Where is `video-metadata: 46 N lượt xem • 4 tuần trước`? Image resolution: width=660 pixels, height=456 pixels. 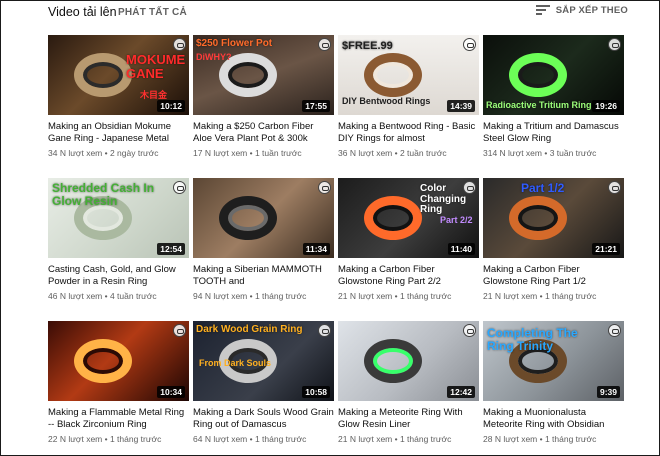 video-metadata: 46 N lượt xem • 4 tuần trước is located at coordinates (118, 296).